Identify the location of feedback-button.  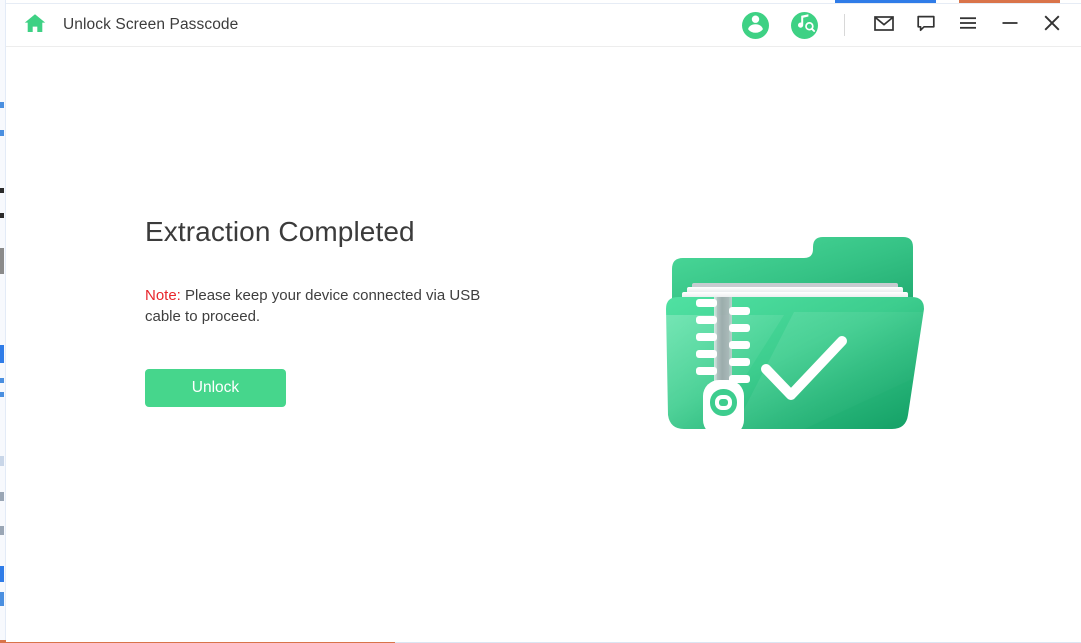
(926, 25).